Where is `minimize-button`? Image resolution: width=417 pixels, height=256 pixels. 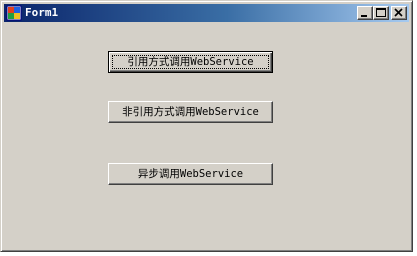 minimize-button is located at coordinates (365, 13).